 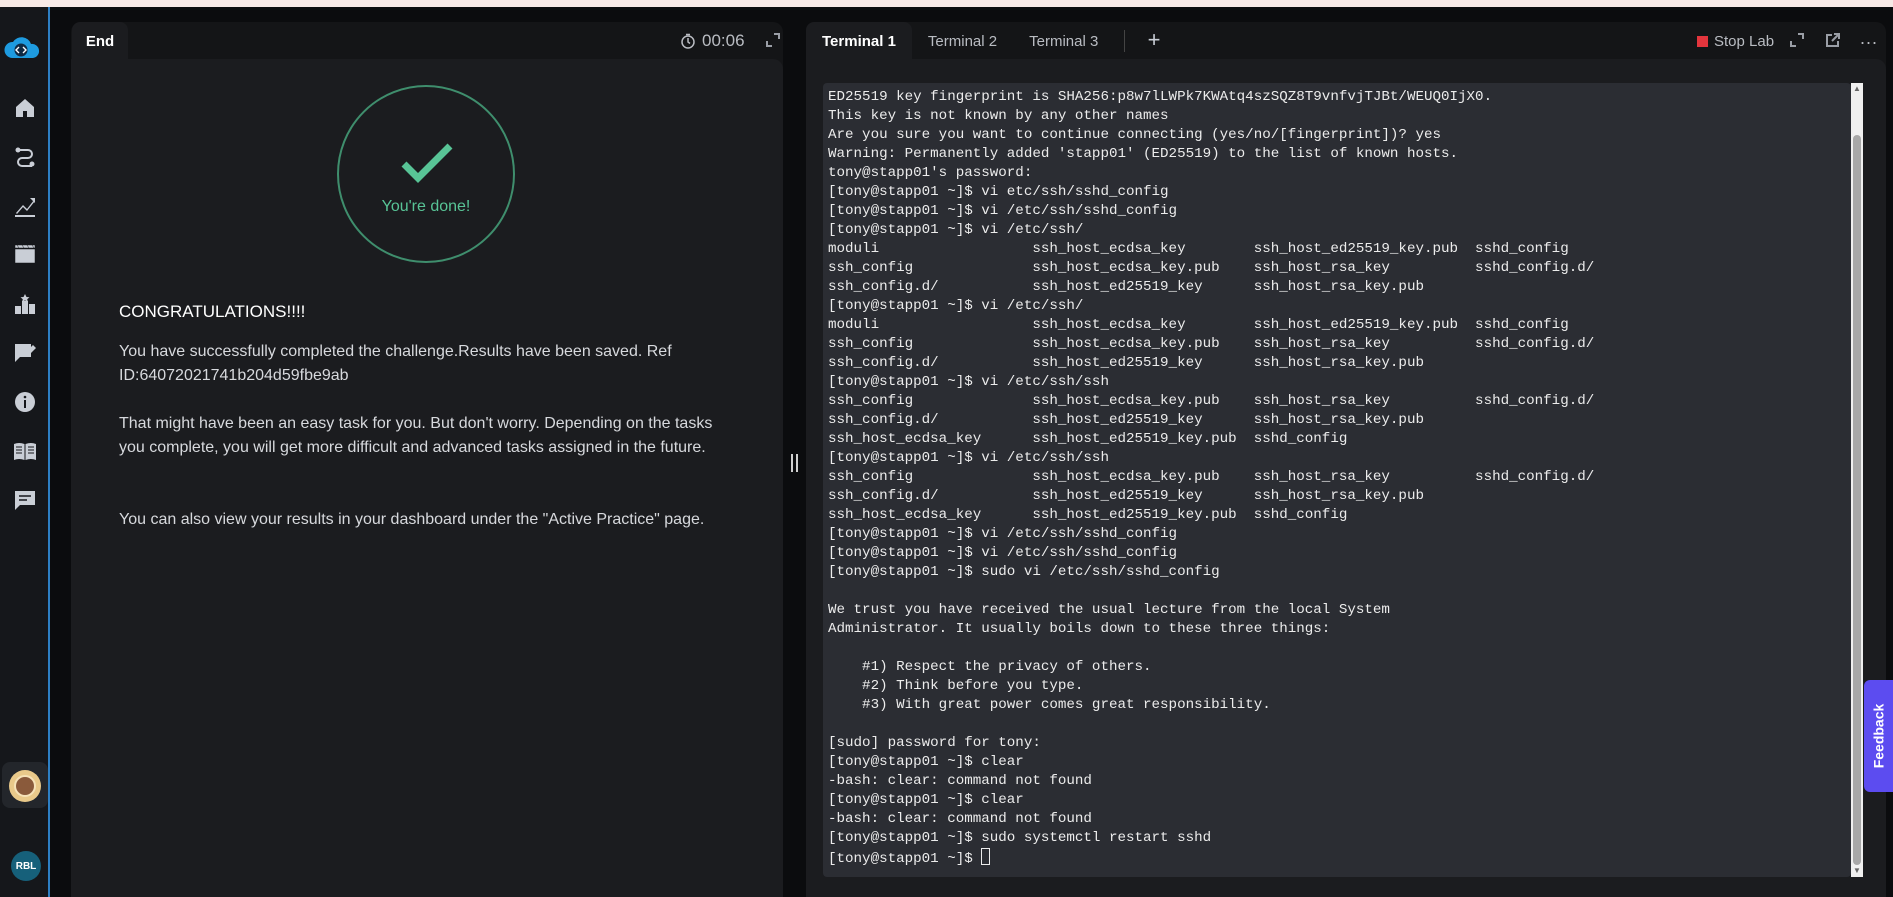 What do you see at coordinates (986, 856) in the screenshot?
I see `terminal-cursor` at bounding box center [986, 856].